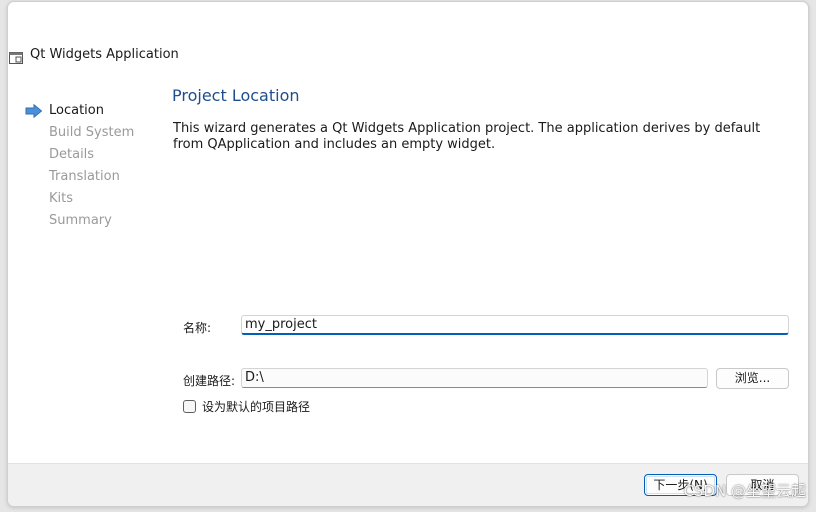 The image size is (816, 512). What do you see at coordinates (16, 56) in the screenshot?
I see `qt-app-window-icon` at bounding box center [16, 56].